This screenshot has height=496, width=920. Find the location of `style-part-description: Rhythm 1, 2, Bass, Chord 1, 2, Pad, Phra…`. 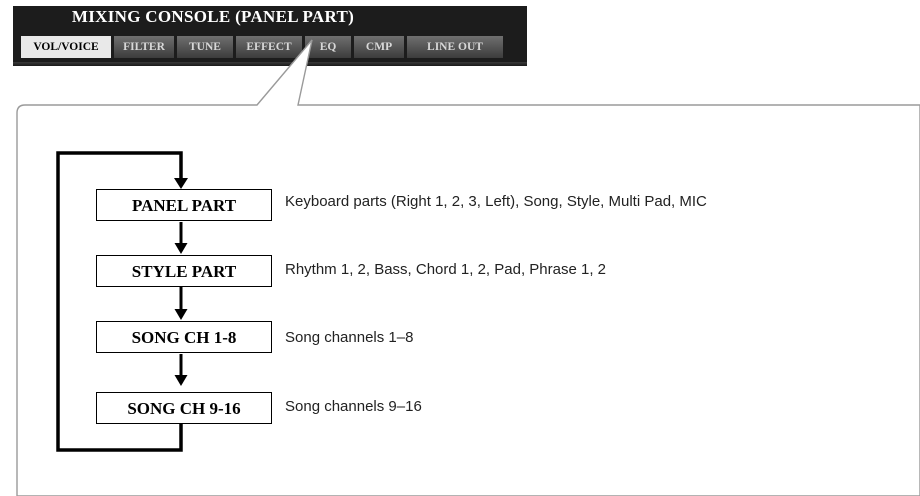

style-part-description: Rhythm 1, 2, Bass, Chord 1, 2, Pad, Phra… is located at coordinates (445, 269).